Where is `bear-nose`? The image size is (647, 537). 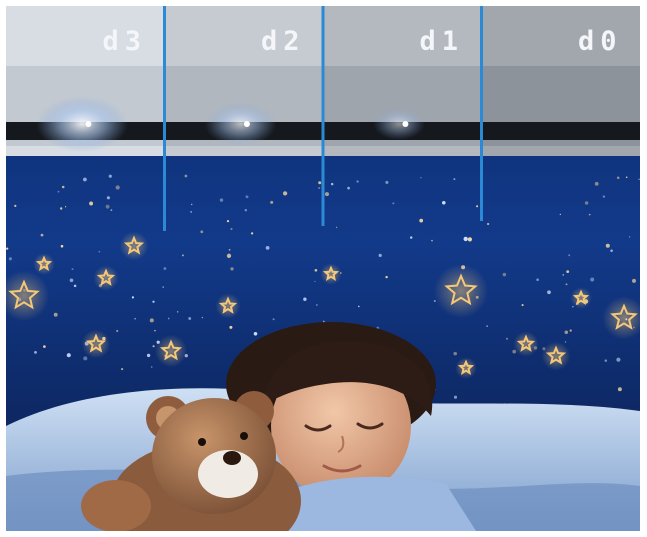
bear-nose is located at coordinates (232, 458).